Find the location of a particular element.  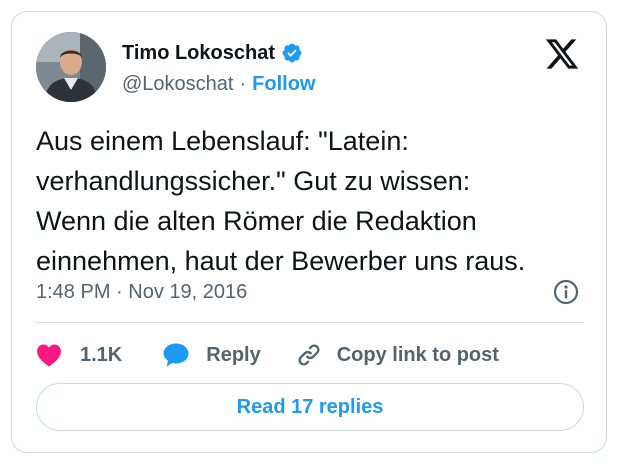

avatar is located at coordinates (71, 67).